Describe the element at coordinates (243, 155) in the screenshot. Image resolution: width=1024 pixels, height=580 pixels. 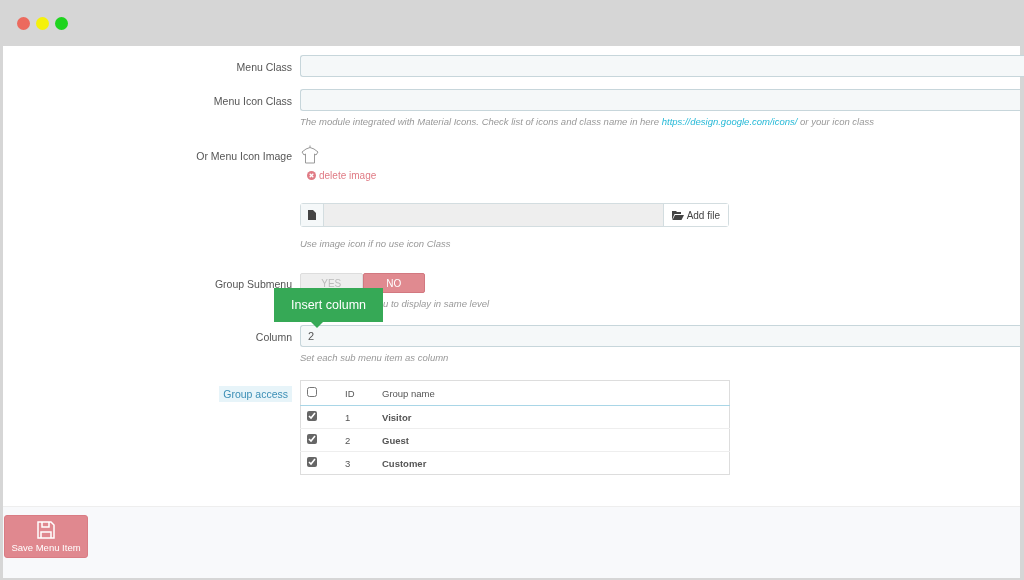
I see `field-label: Or Menu Icon Image` at that location.